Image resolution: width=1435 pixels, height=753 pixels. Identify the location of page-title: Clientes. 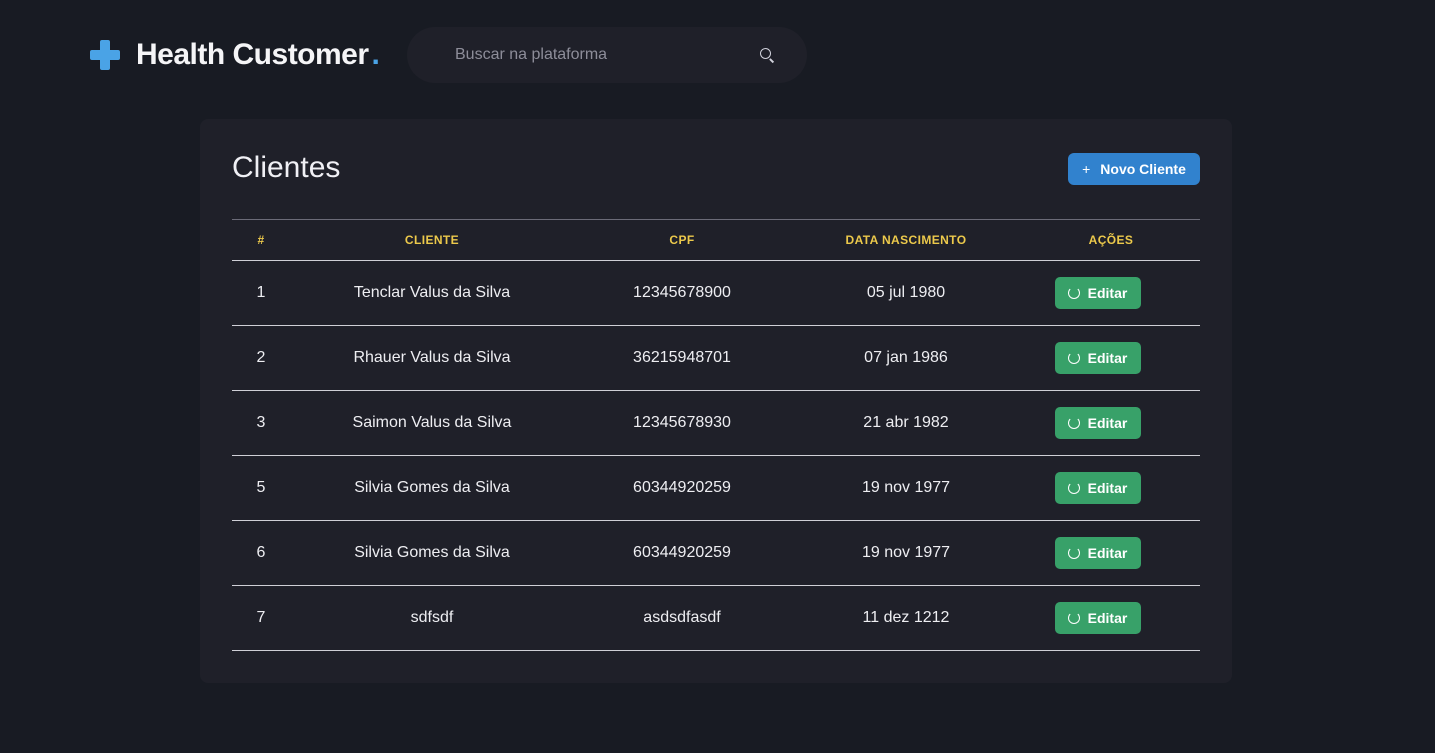
(286, 167).